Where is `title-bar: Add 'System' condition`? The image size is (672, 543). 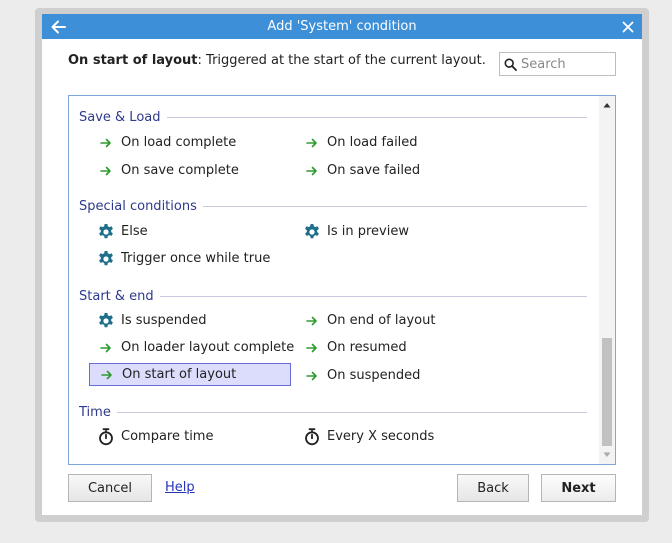
title-bar: Add 'System' condition is located at coordinates (342, 26).